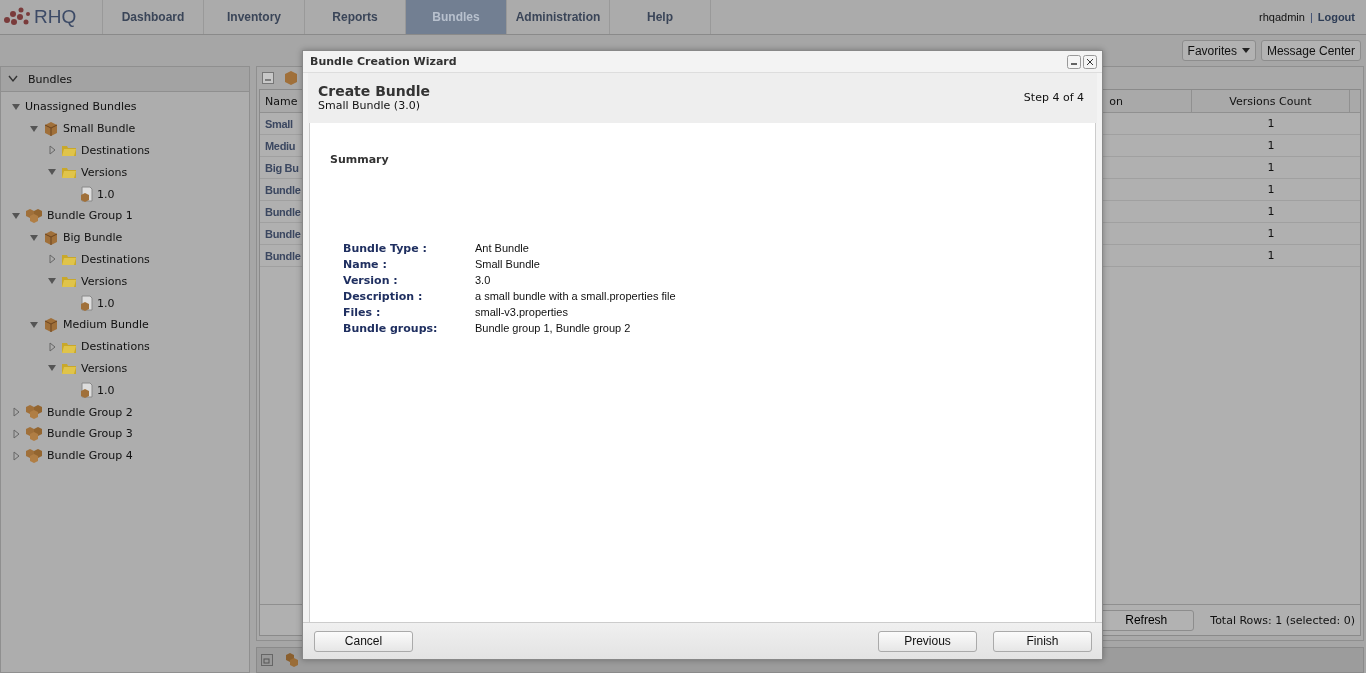 The height and width of the screenshot is (673, 1366). Describe the element at coordinates (360, 159) in the screenshot. I see `section-title: Summary` at that location.